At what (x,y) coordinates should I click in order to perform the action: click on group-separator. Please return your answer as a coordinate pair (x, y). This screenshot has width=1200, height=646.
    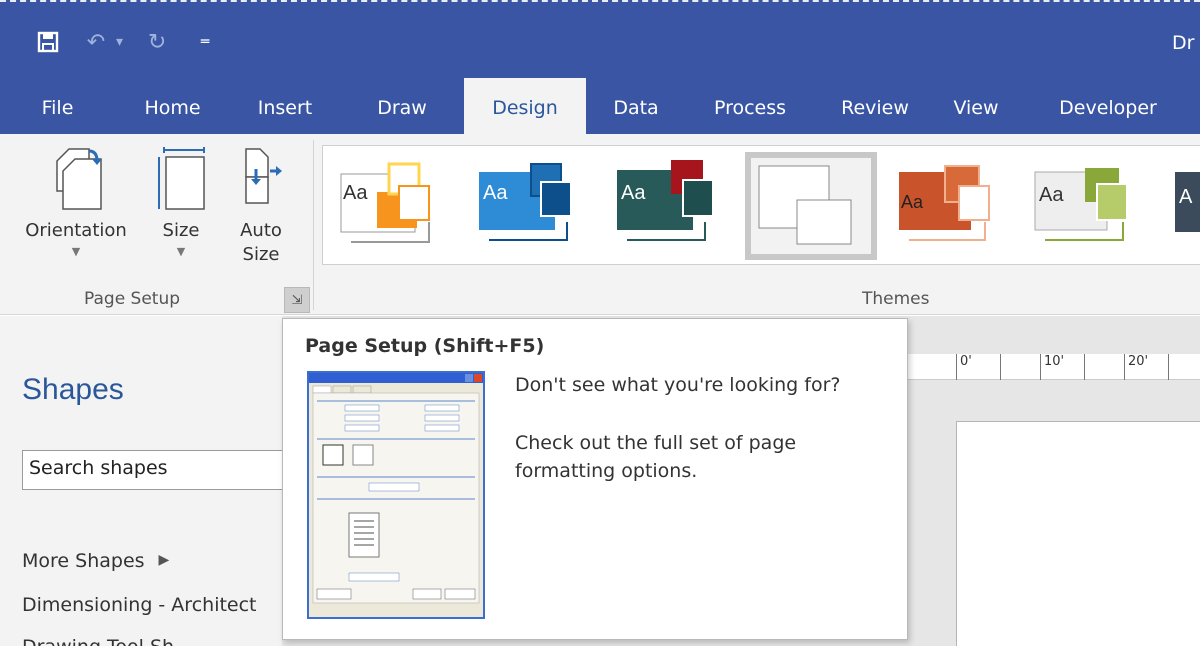
    Looking at the image, I should click on (313, 225).